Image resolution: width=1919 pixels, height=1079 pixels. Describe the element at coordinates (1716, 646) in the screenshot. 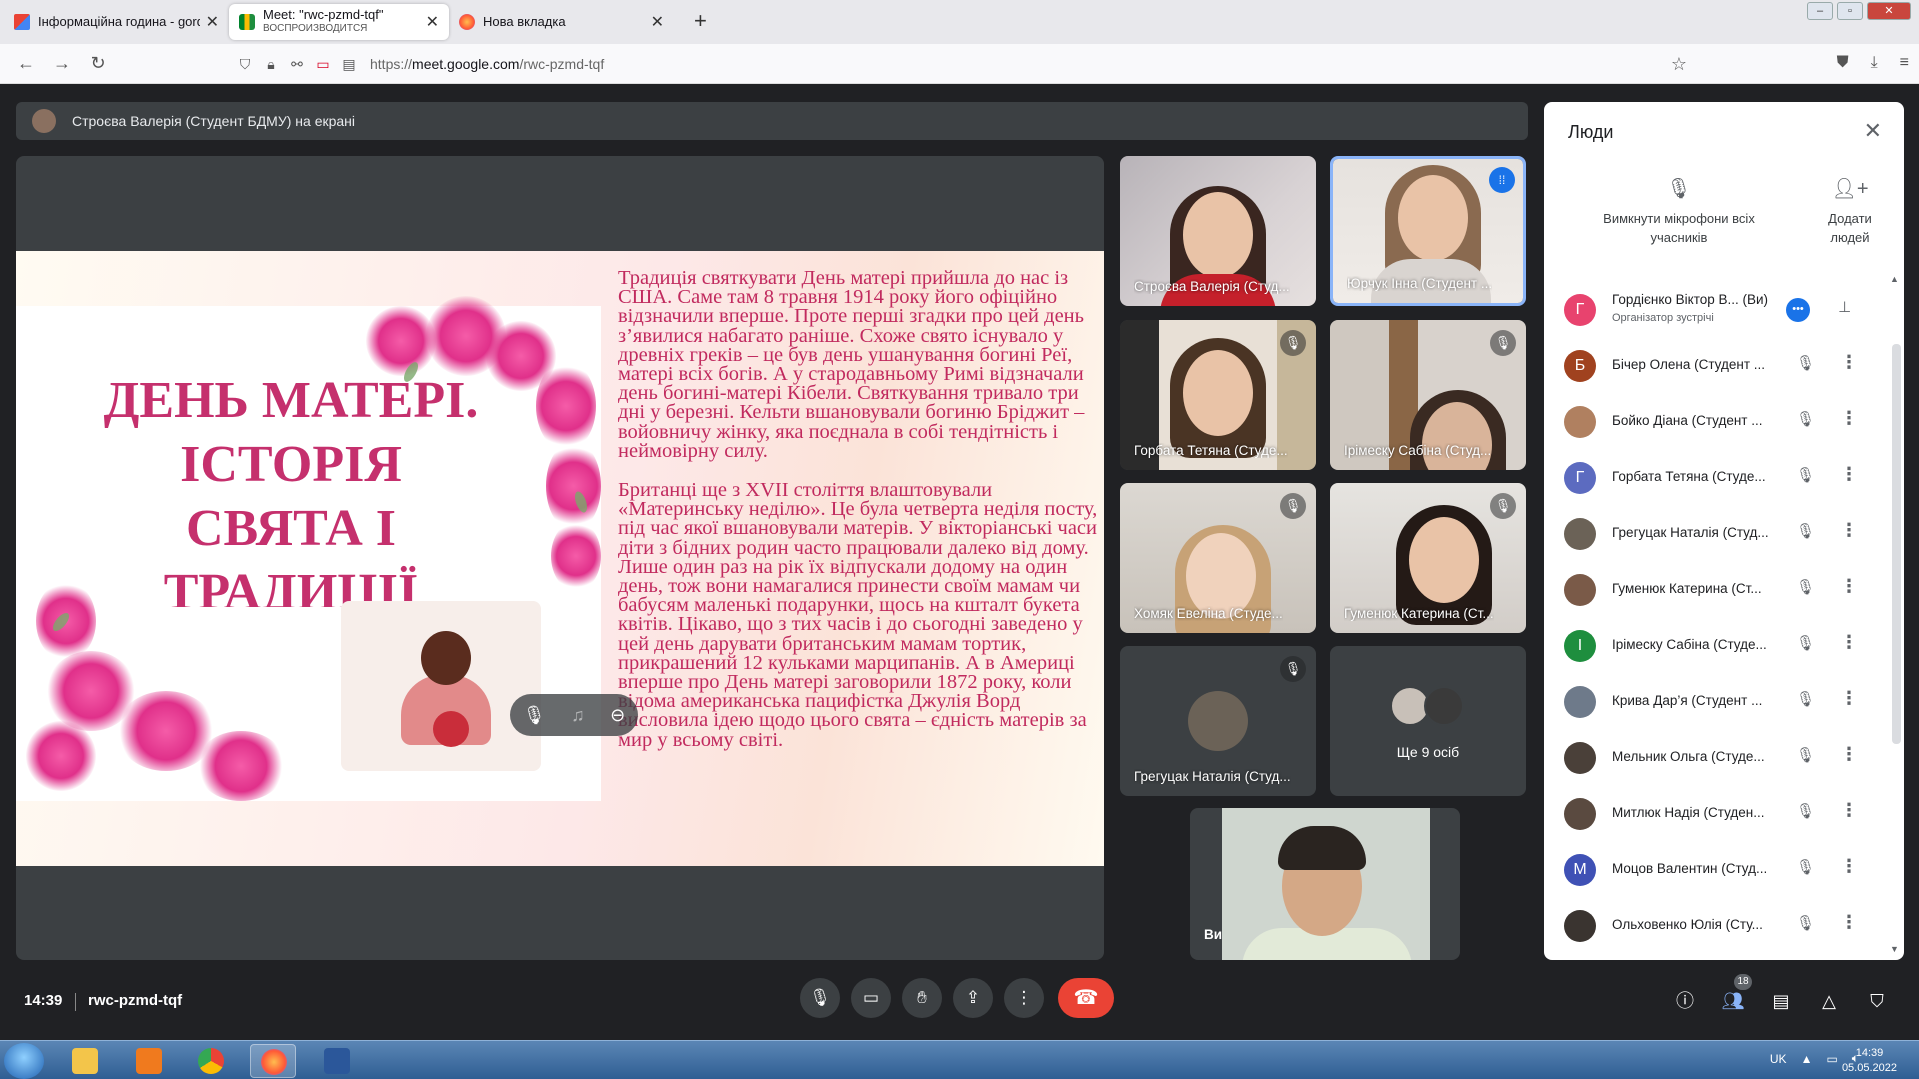

I see `participant-row: І Ірімеску Сабіна (Студе... 🎙︎ ⋮` at that location.